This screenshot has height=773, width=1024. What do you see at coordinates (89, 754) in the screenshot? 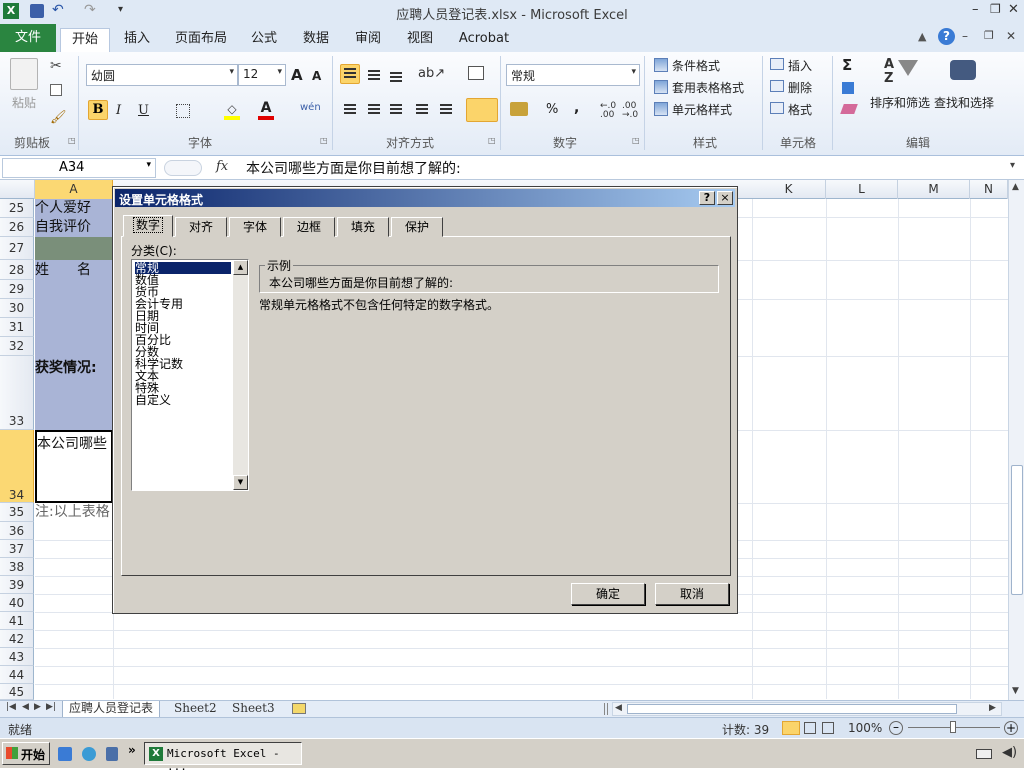
I see `quicklaunch-ie-icon` at bounding box center [89, 754].